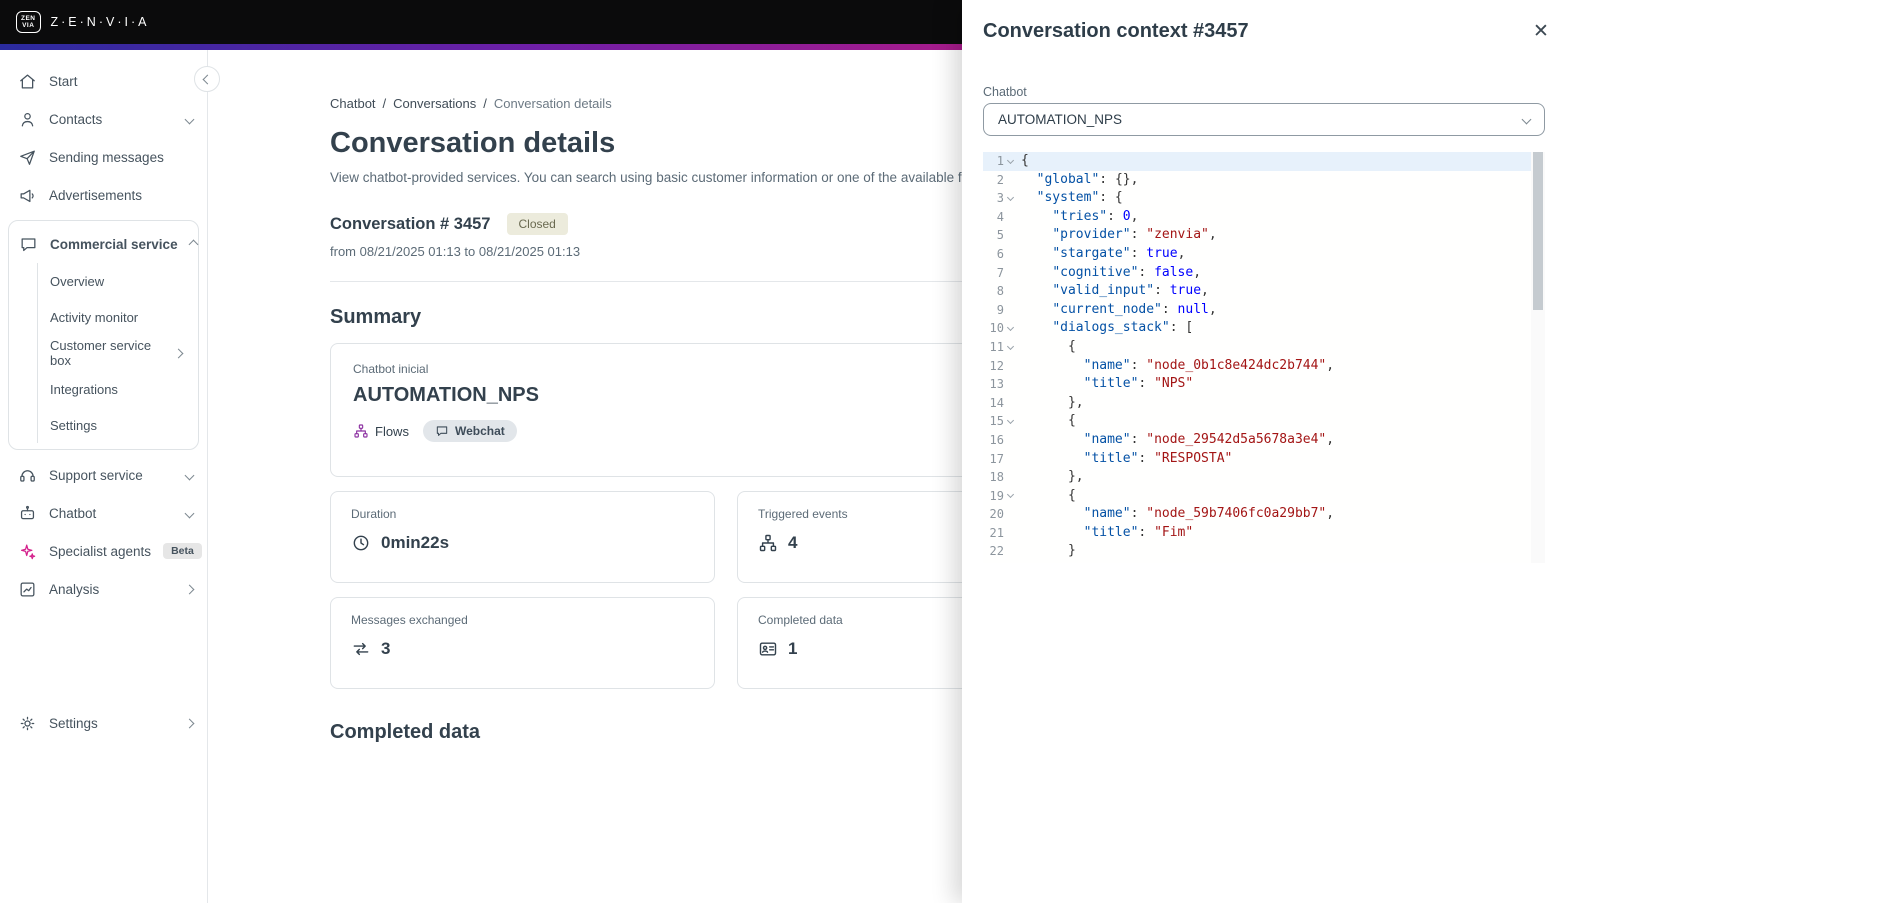 This screenshot has height=903, width=1902. What do you see at coordinates (1264, 273) in the screenshot?
I see `editor-line: 7 "cognitive": false,` at bounding box center [1264, 273].